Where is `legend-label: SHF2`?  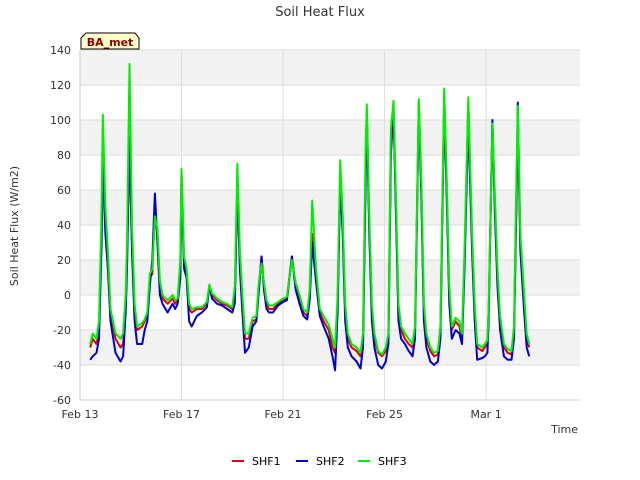 legend-label: SHF2 is located at coordinates (330, 461).